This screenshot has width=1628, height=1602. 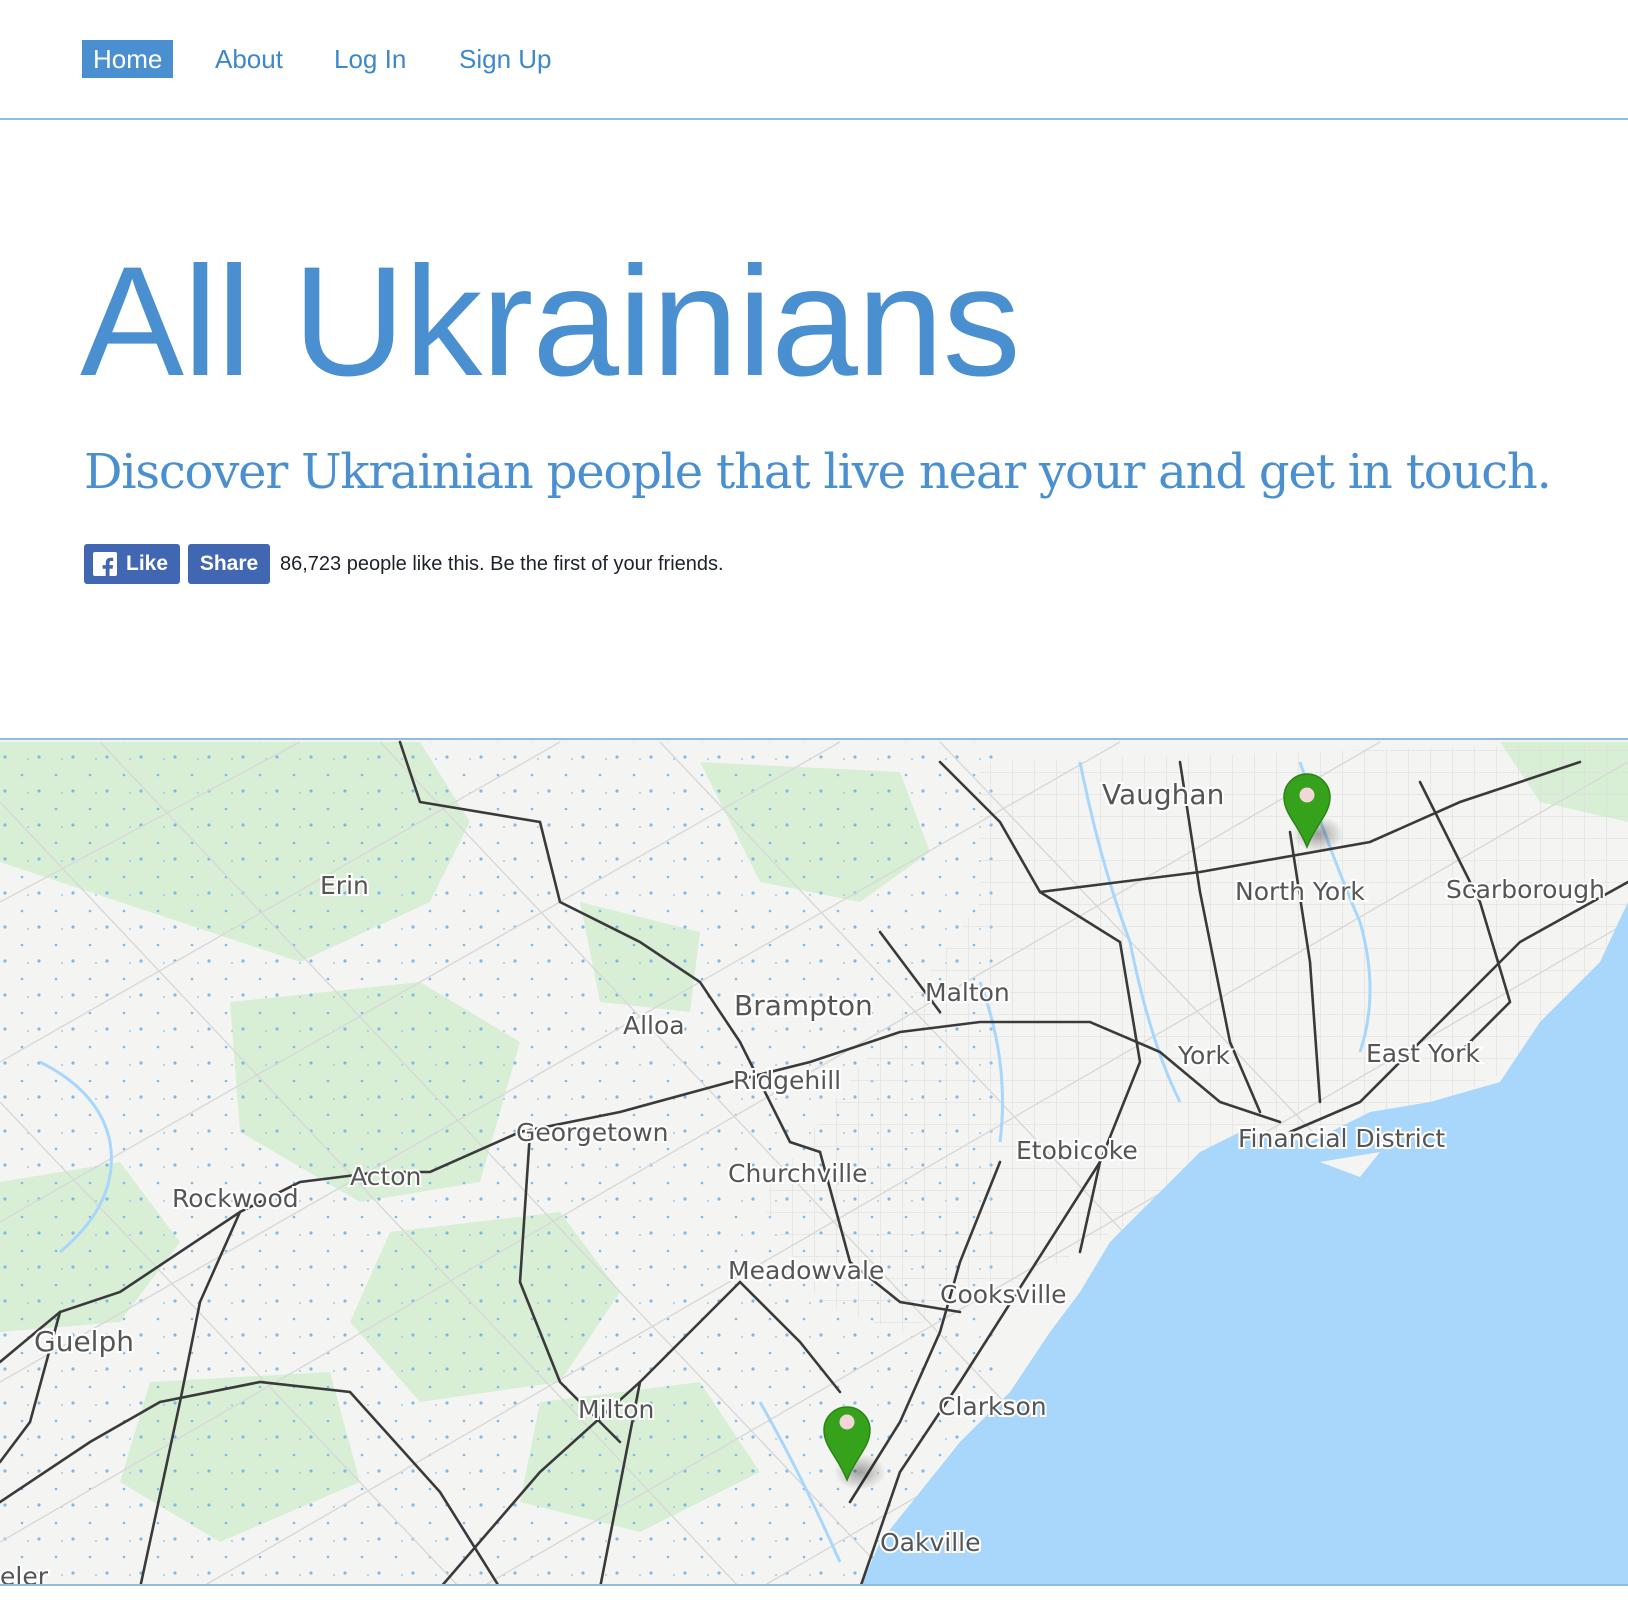 I want to click on label-financial-district: Financial District, so click(x=1341, y=1138).